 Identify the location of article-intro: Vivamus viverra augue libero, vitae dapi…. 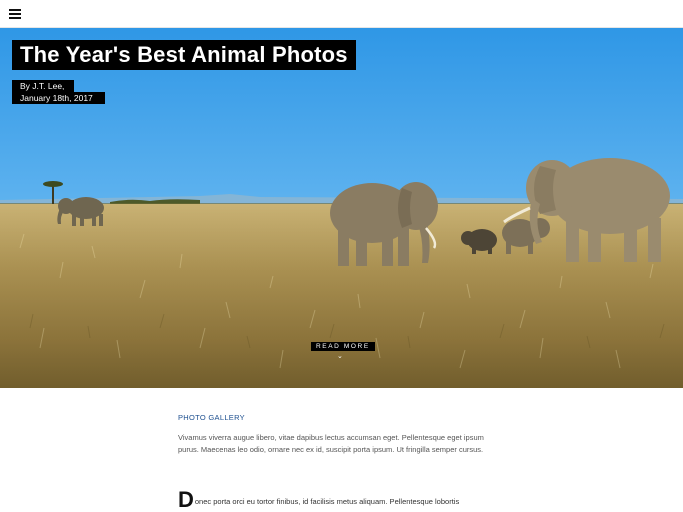
(331, 443).